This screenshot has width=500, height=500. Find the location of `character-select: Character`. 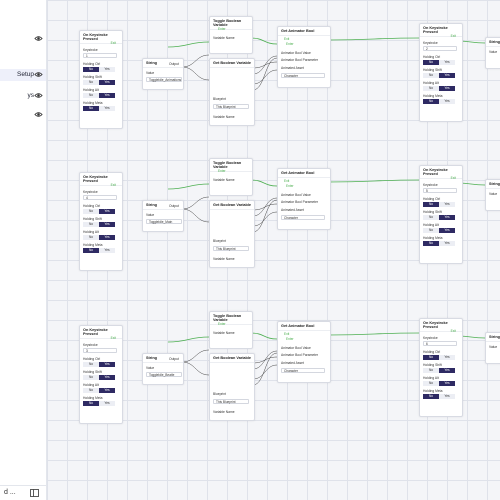

character-select: Character is located at coordinates (303, 370).